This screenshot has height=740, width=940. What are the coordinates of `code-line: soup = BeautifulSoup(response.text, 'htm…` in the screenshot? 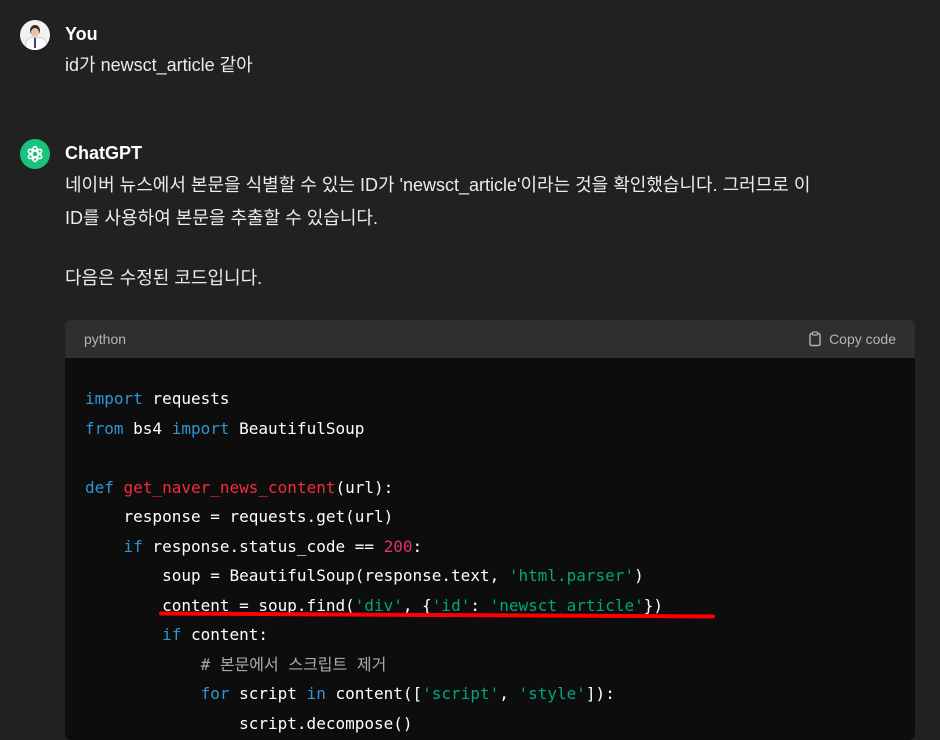 It's located at (364, 575).